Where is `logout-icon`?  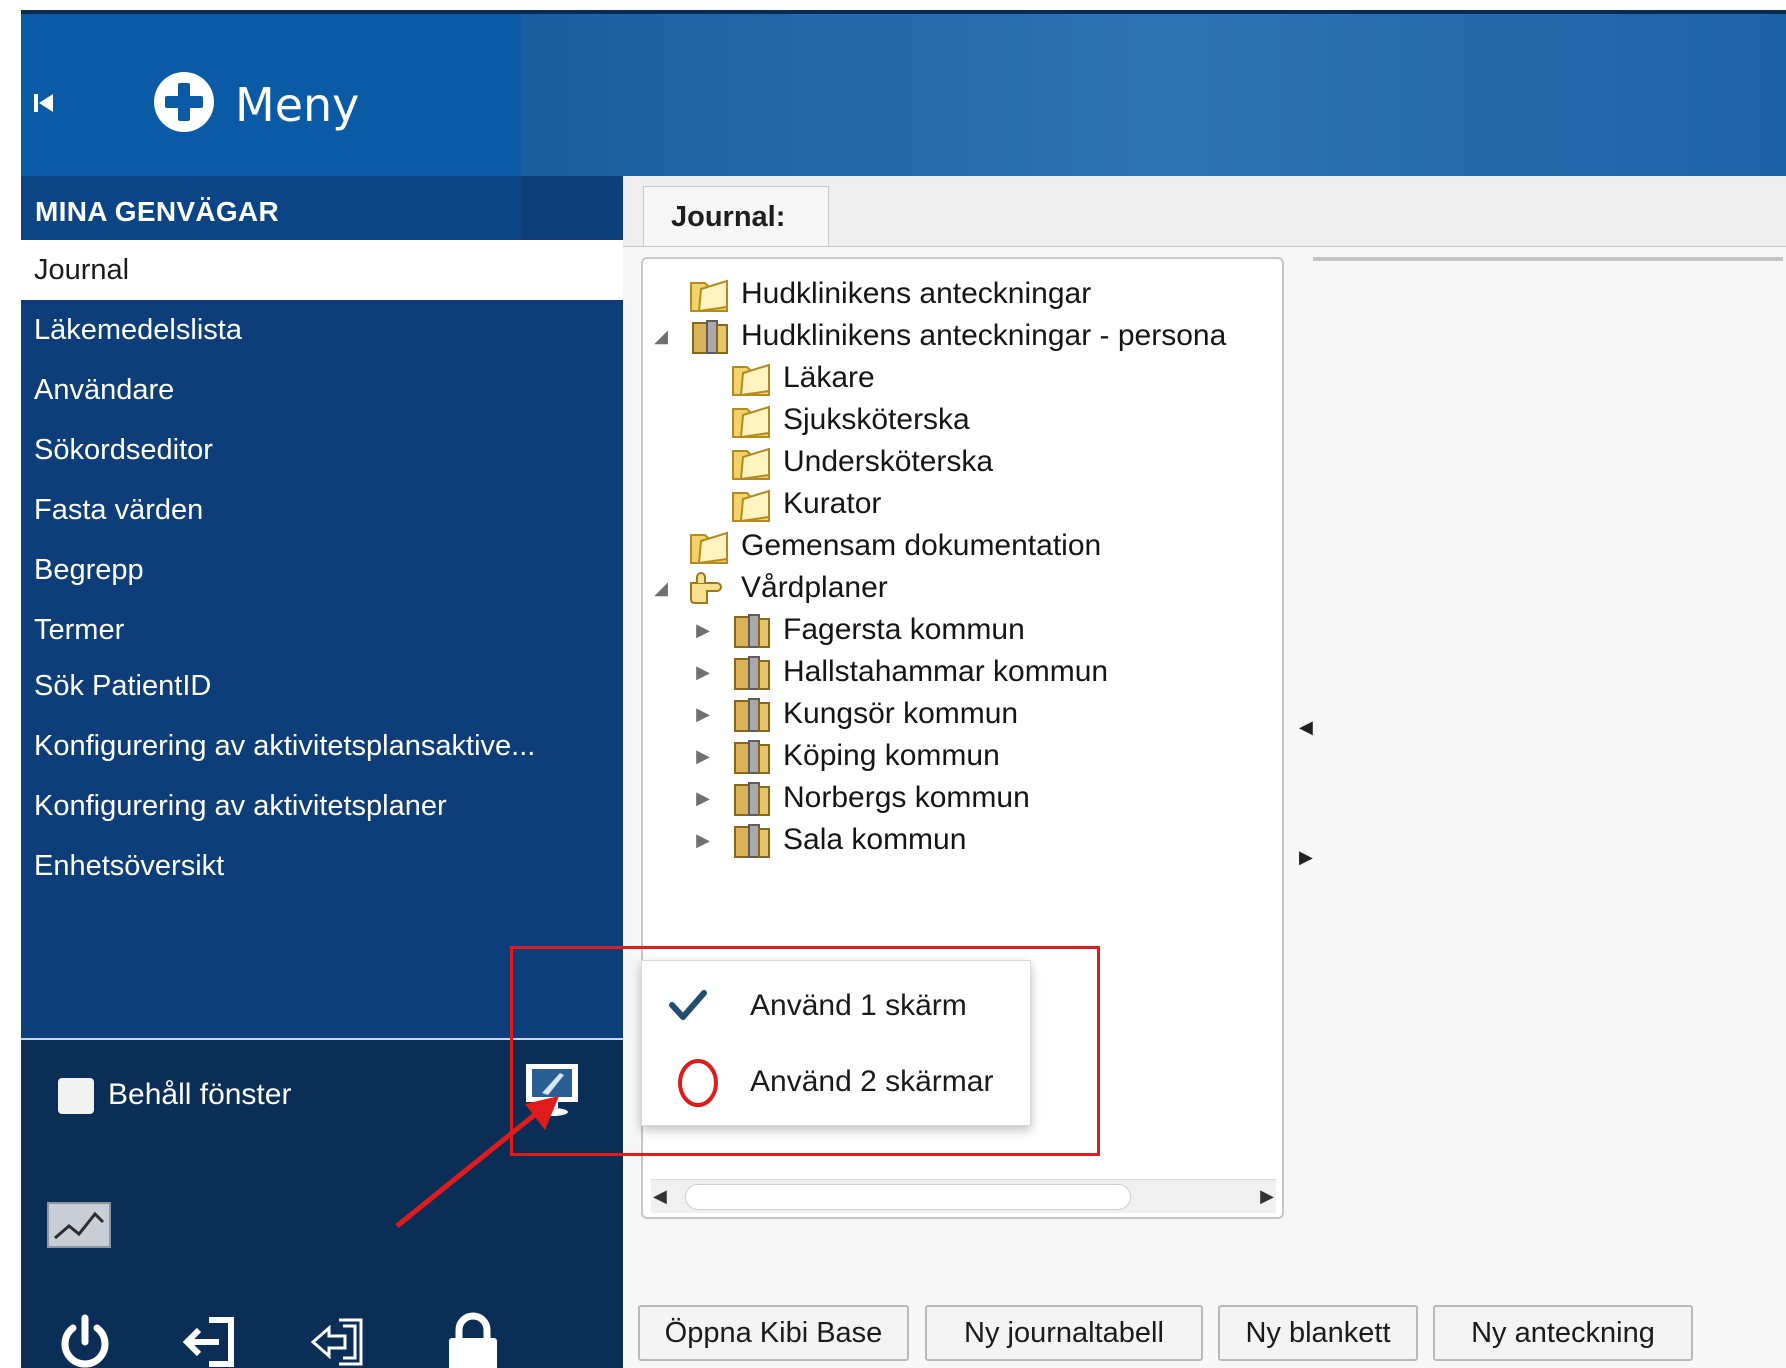 logout-icon is located at coordinates (211, 1339).